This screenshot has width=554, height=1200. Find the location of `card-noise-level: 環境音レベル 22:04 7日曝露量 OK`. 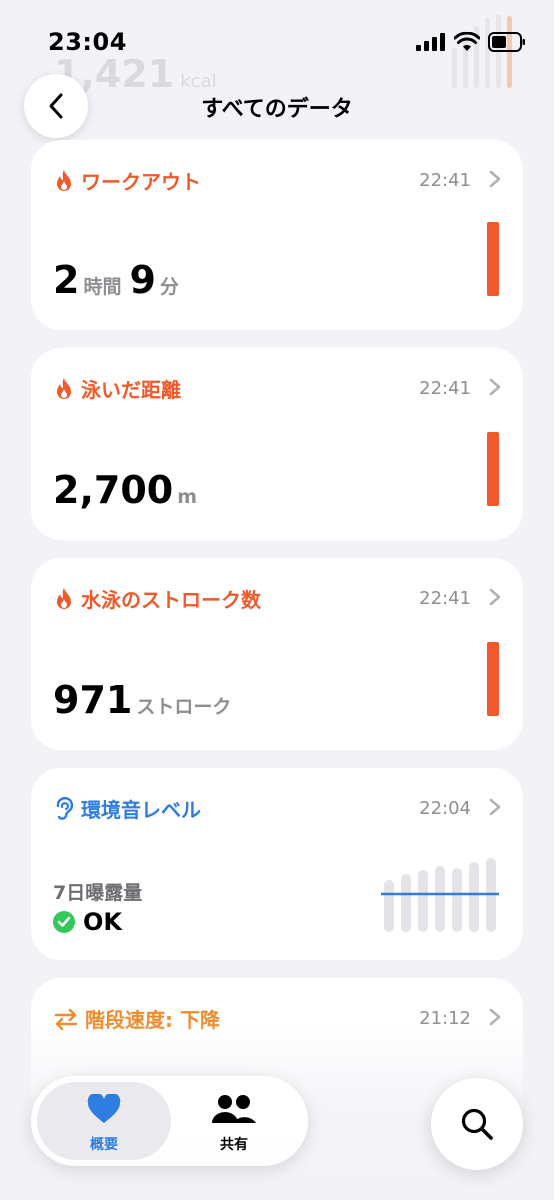

card-noise-level: 環境音レベル 22:04 7日曝露量 OK is located at coordinates (277, 864).